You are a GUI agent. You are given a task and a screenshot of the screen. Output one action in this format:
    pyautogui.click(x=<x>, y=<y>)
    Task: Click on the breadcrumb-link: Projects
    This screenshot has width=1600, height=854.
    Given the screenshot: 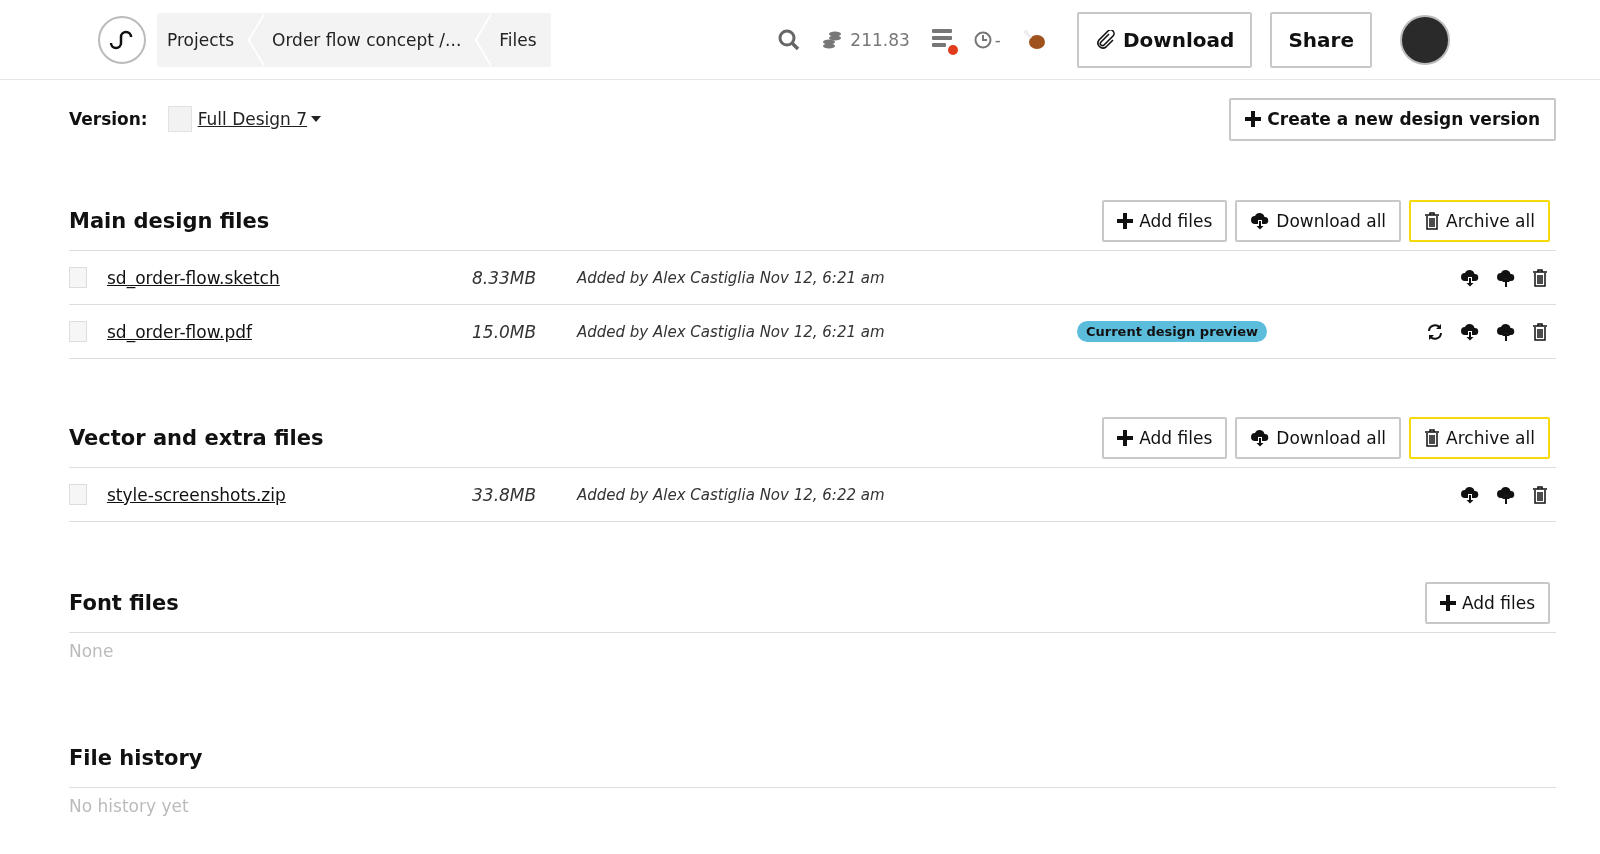 What is the action you would take?
    pyautogui.click(x=203, y=39)
    